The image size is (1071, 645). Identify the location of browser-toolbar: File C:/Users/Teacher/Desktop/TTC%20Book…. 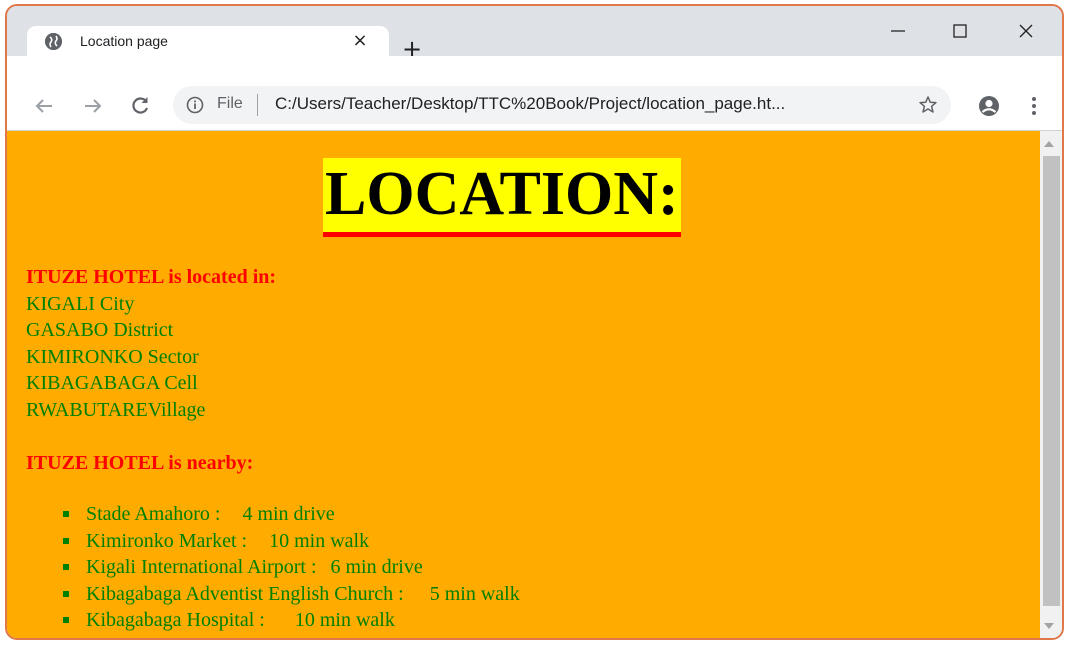
(534, 93).